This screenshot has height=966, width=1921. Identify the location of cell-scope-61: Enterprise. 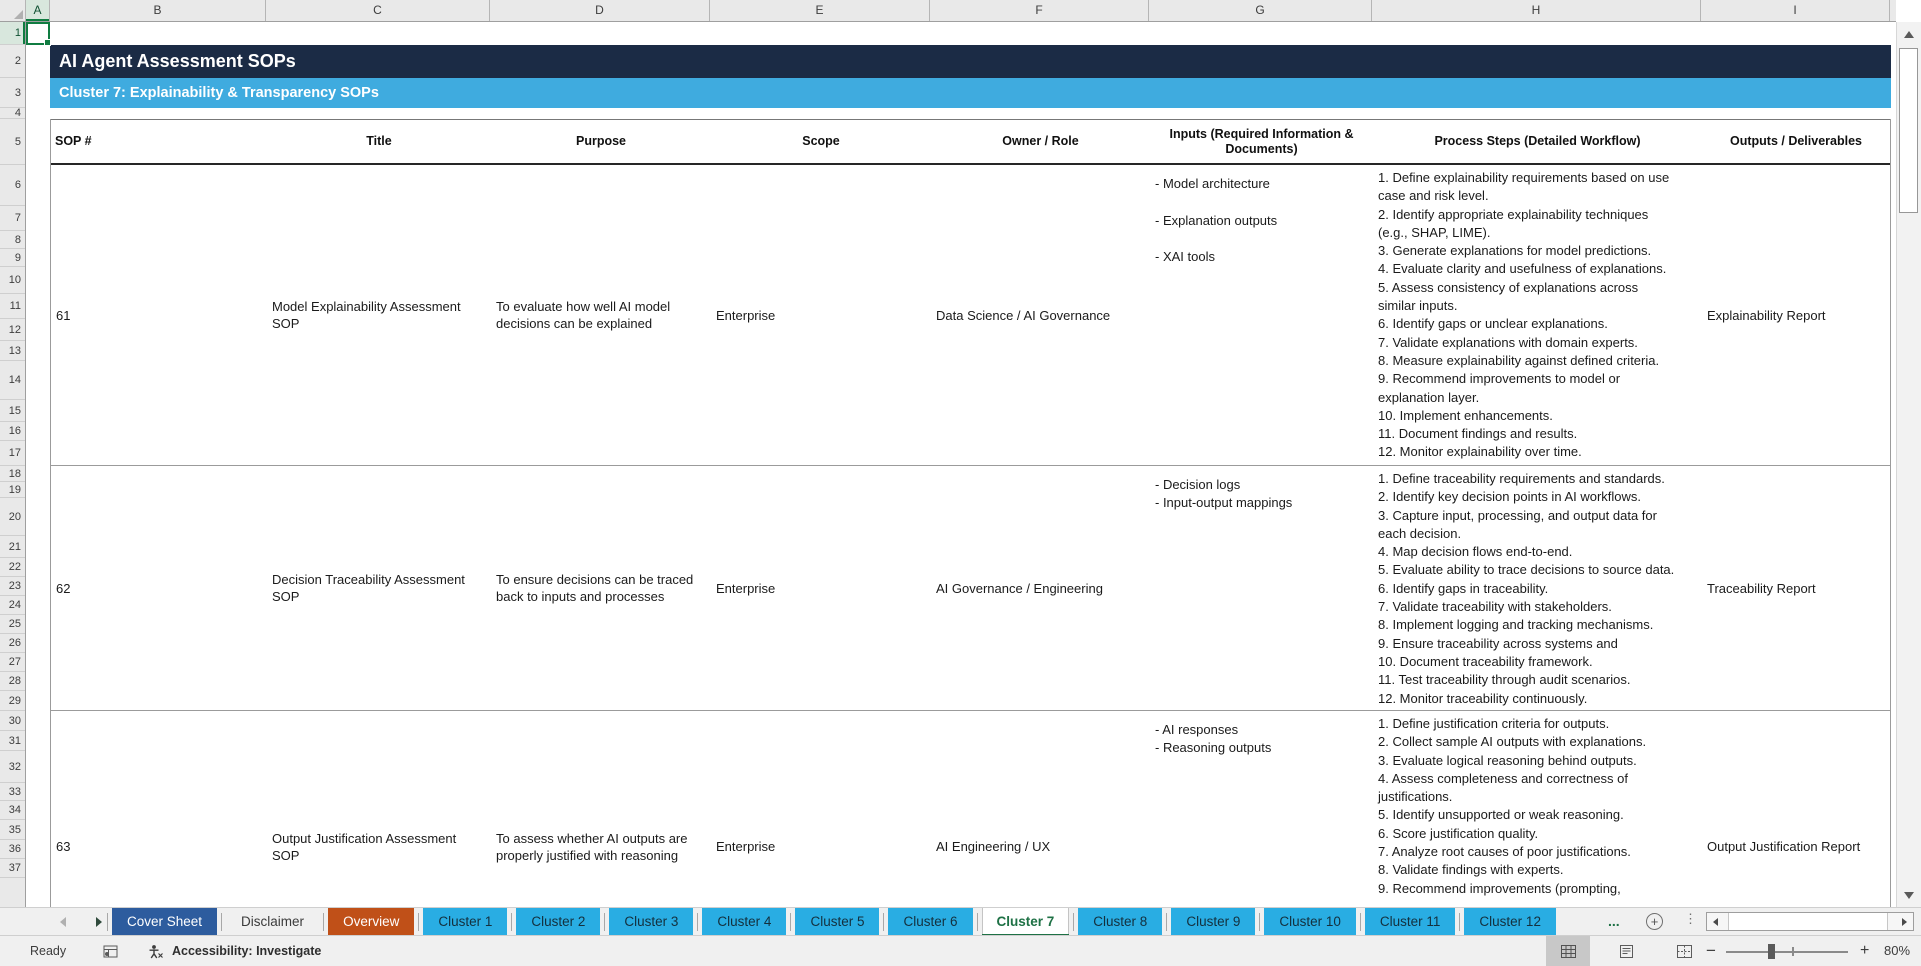
(821, 315).